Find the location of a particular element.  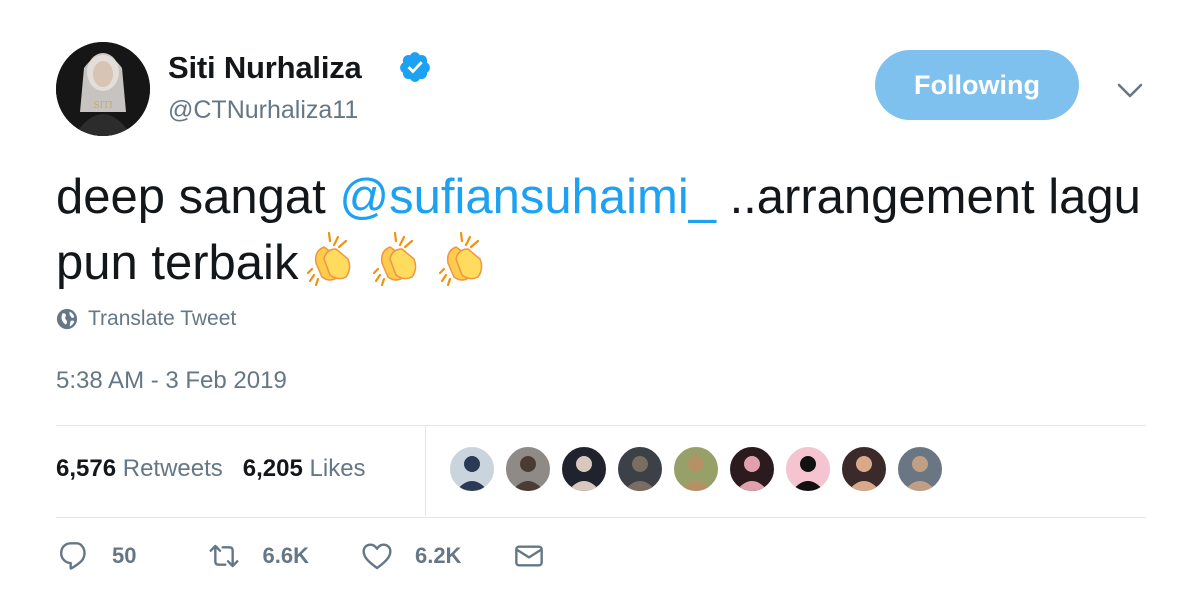

tweet-stats: 6,576 Retweets 6,205 Likes is located at coordinates (211, 469).